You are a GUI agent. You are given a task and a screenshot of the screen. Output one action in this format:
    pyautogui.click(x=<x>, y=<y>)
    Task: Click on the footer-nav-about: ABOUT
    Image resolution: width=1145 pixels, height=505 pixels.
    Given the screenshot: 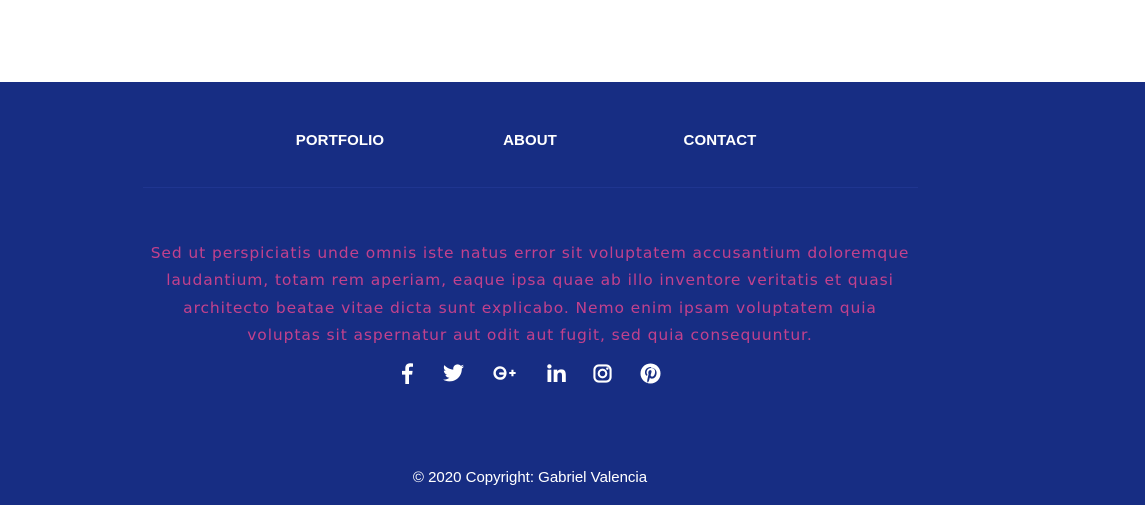 What is the action you would take?
    pyautogui.click(x=530, y=140)
    